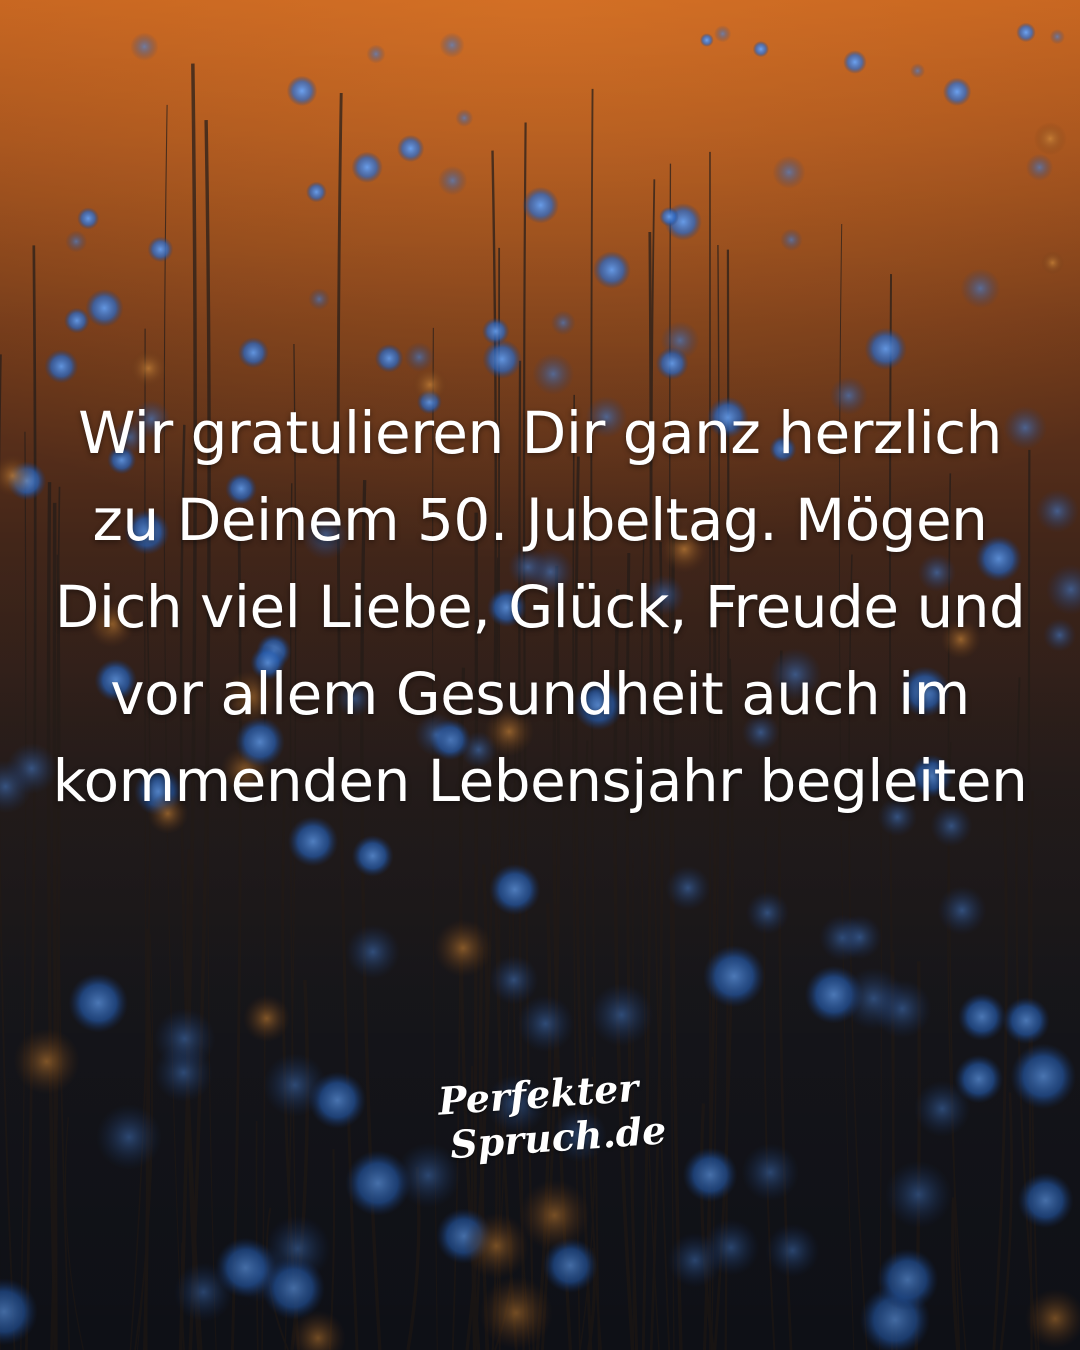  What do you see at coordinates (540, 694) in the screenshot?
I see `quote-line: vor allem Gesundheit auch im` at bounding box center [540, 694].